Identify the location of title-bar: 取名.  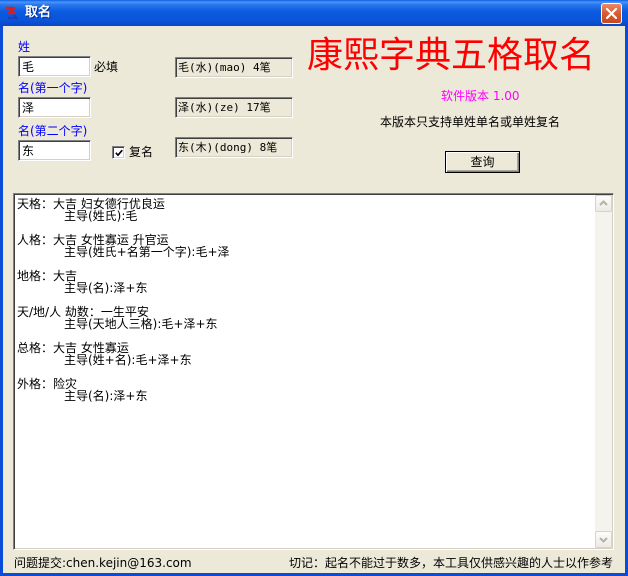
(314, 13).